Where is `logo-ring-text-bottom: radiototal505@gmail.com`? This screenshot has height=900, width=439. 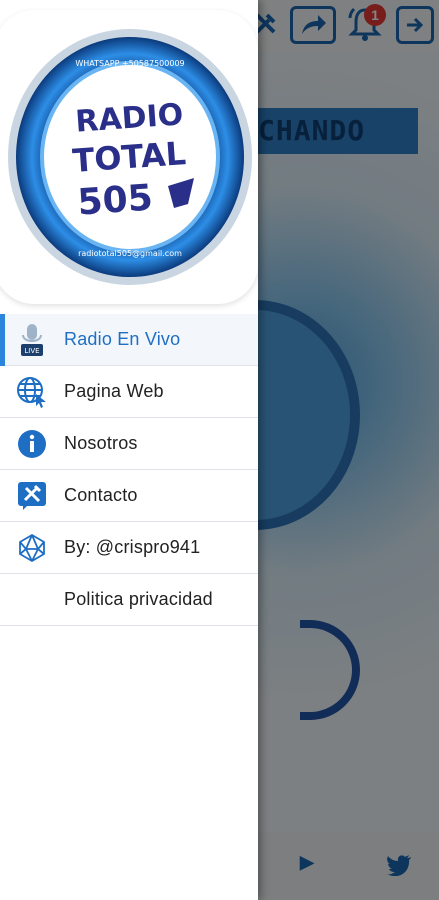 logo-ring-text-bottom: radiototal505@gmail.com is located at coordinates (130, 253).